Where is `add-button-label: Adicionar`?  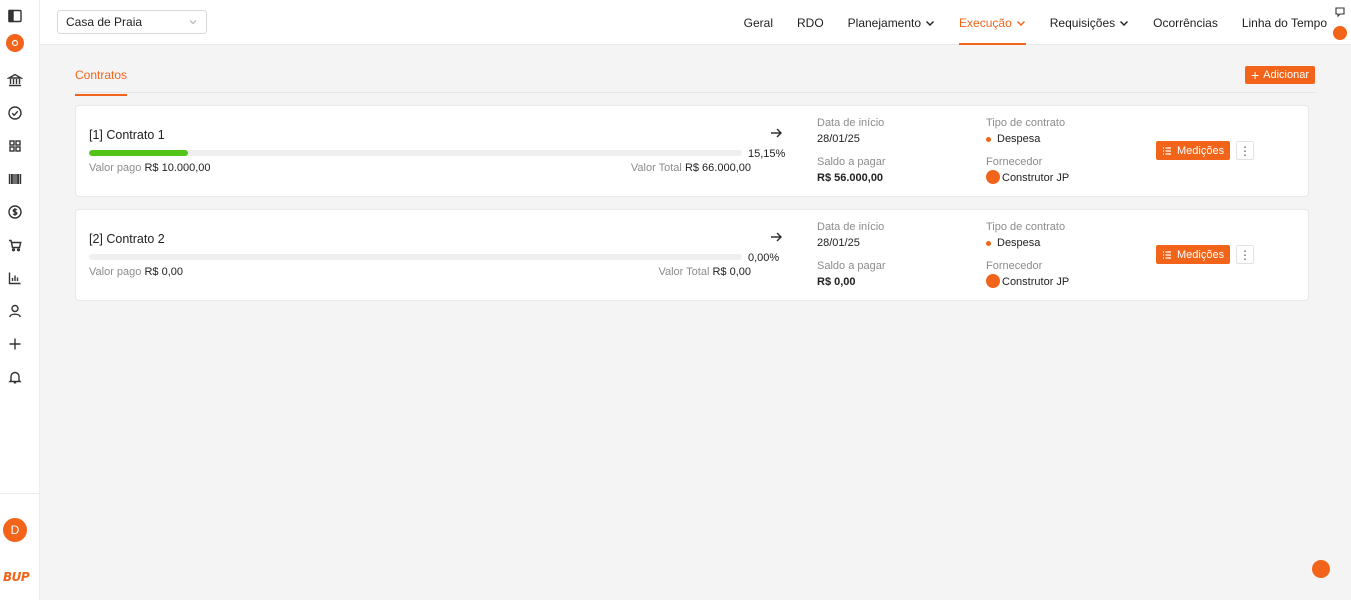 add-button-label: Adicionar is located at coordinates (1286, 75).